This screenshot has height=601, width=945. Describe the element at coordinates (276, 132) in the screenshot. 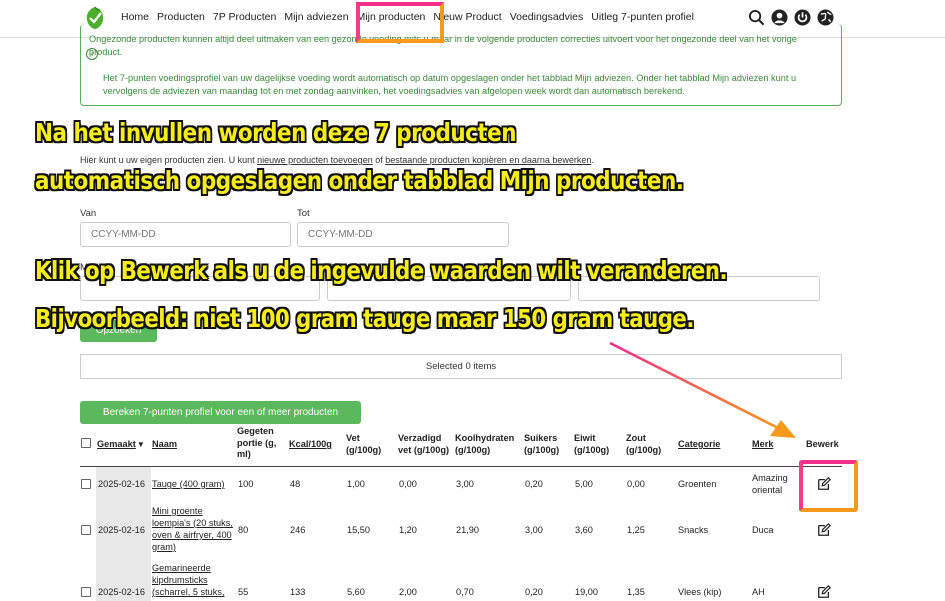

I see `caption-line-1: Na het invullen worden deze 7 producten` at that location.